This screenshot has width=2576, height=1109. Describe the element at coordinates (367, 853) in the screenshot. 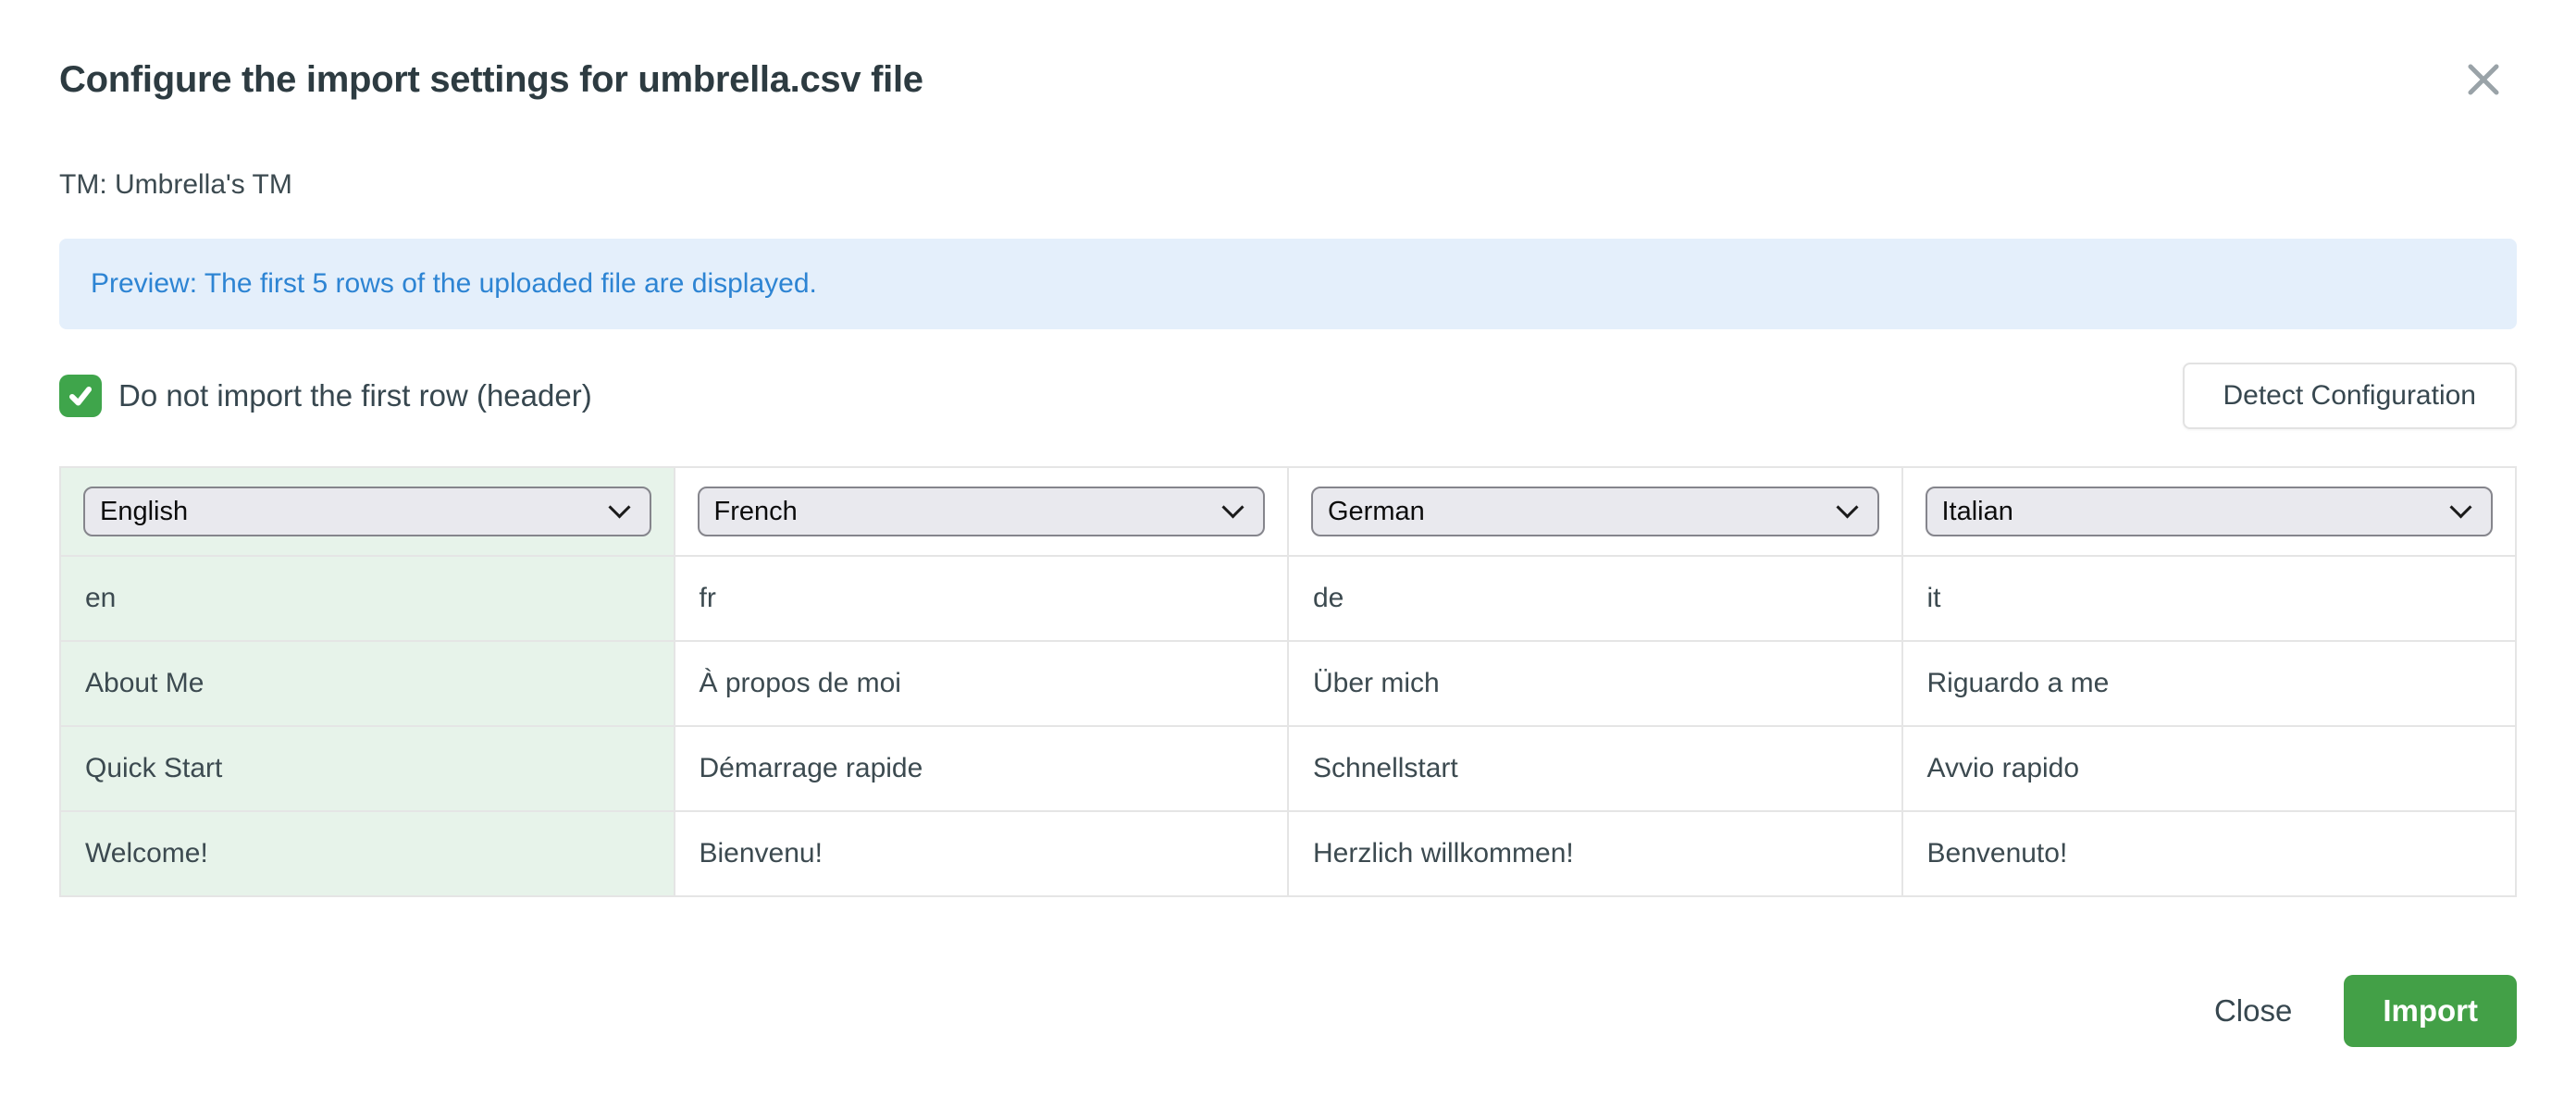

I see `table-cell: Welcome!` at that location.